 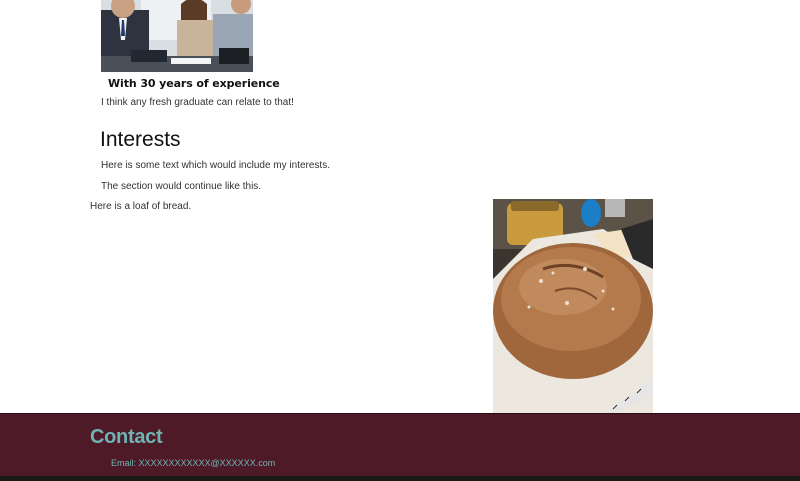 What do you see at coordinates (193, 463) in the screenshot?
I see `contact-email: Email: XXXXXXXXXXXX@XXXXXX.com` at bounding box center [193, 463].